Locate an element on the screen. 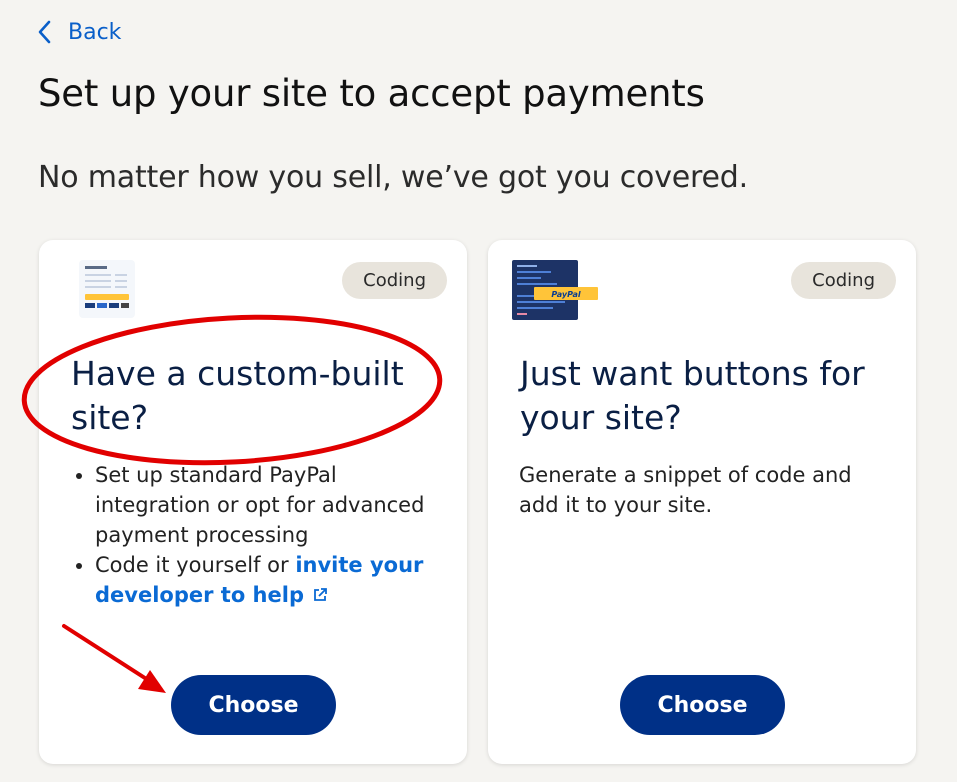 This screenshot has width=957, height=782. paypal-logo-text: PayPal is located at coordinates (565, 294).